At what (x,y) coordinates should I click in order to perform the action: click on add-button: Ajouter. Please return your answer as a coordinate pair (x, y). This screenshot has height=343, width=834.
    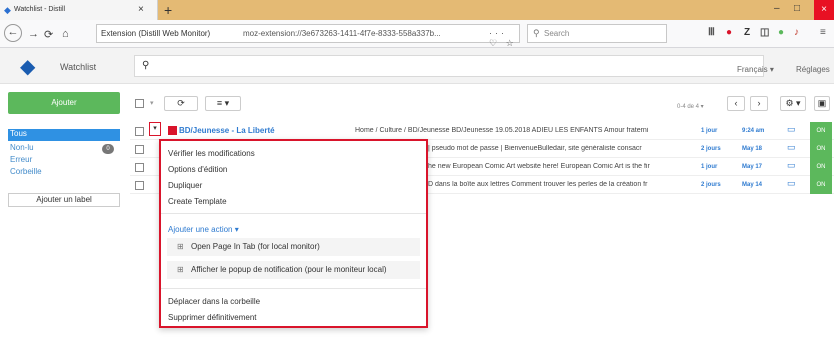
    Looking at the image, I should click on (64, 103).